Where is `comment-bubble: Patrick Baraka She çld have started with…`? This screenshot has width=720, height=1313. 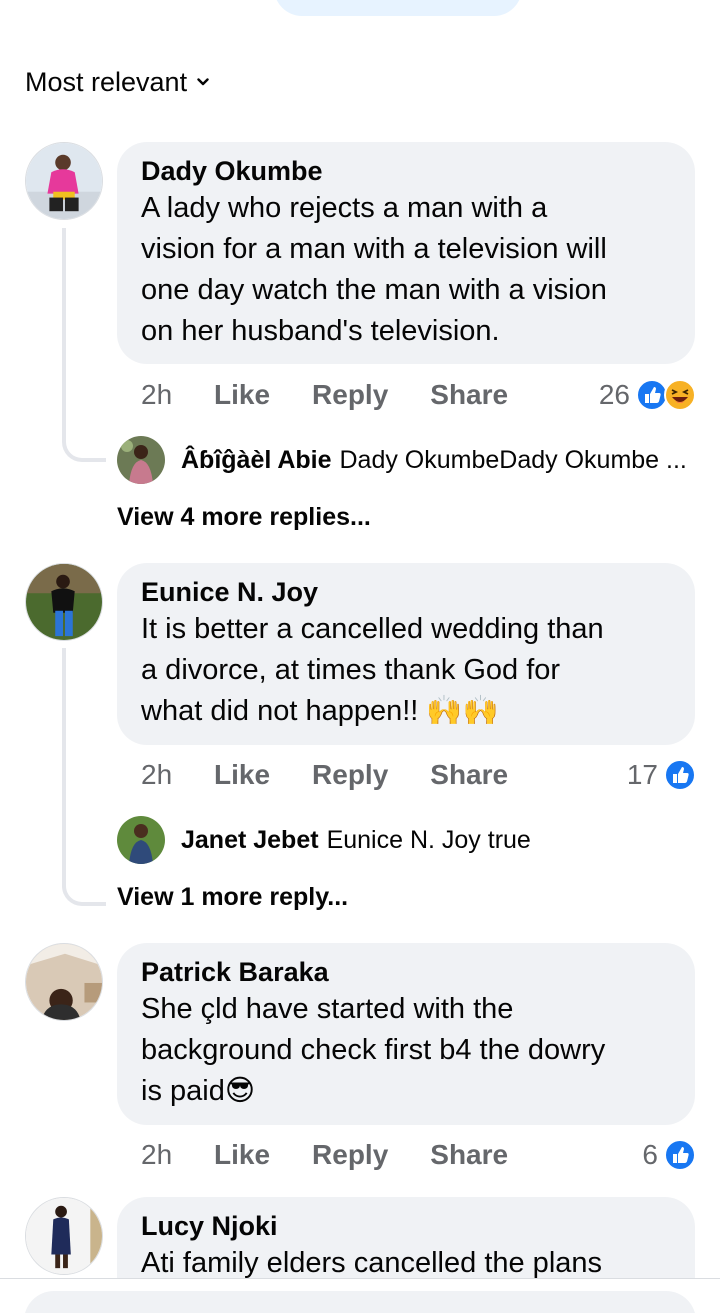 comment-bubble: Patrick Baraka She çld have started with… is located at coordinates (406, 1034).